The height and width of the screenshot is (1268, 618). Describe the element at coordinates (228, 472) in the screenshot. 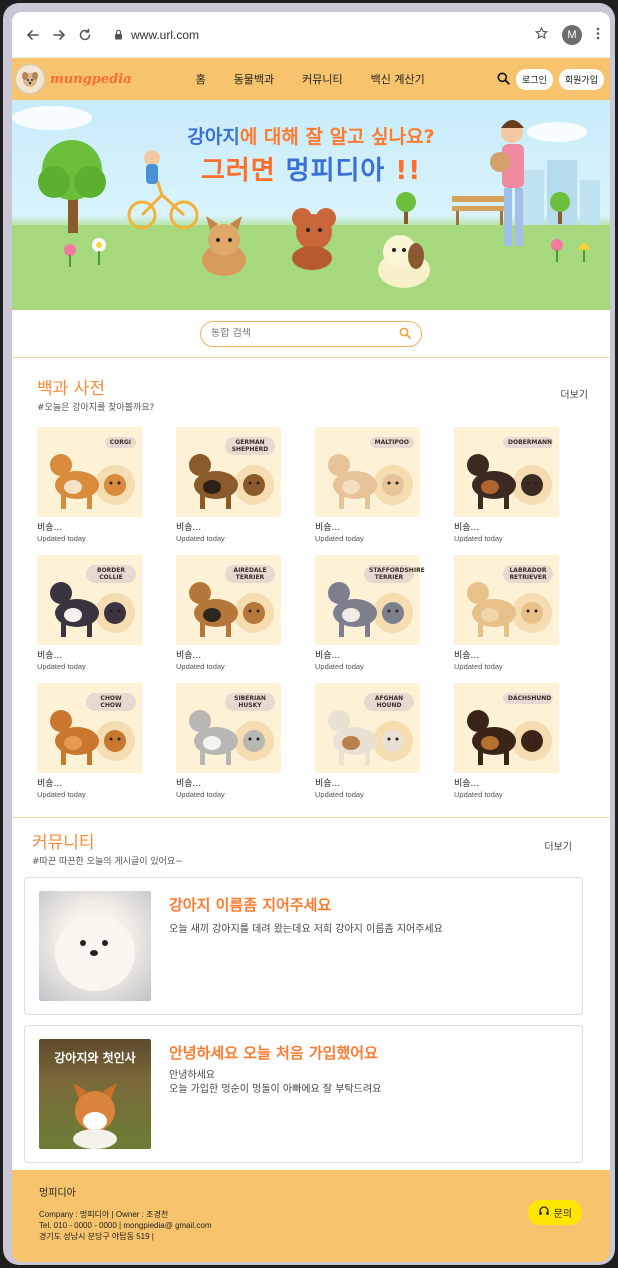

I see `breed-image: GERMAN SHEPHERD` at that location.